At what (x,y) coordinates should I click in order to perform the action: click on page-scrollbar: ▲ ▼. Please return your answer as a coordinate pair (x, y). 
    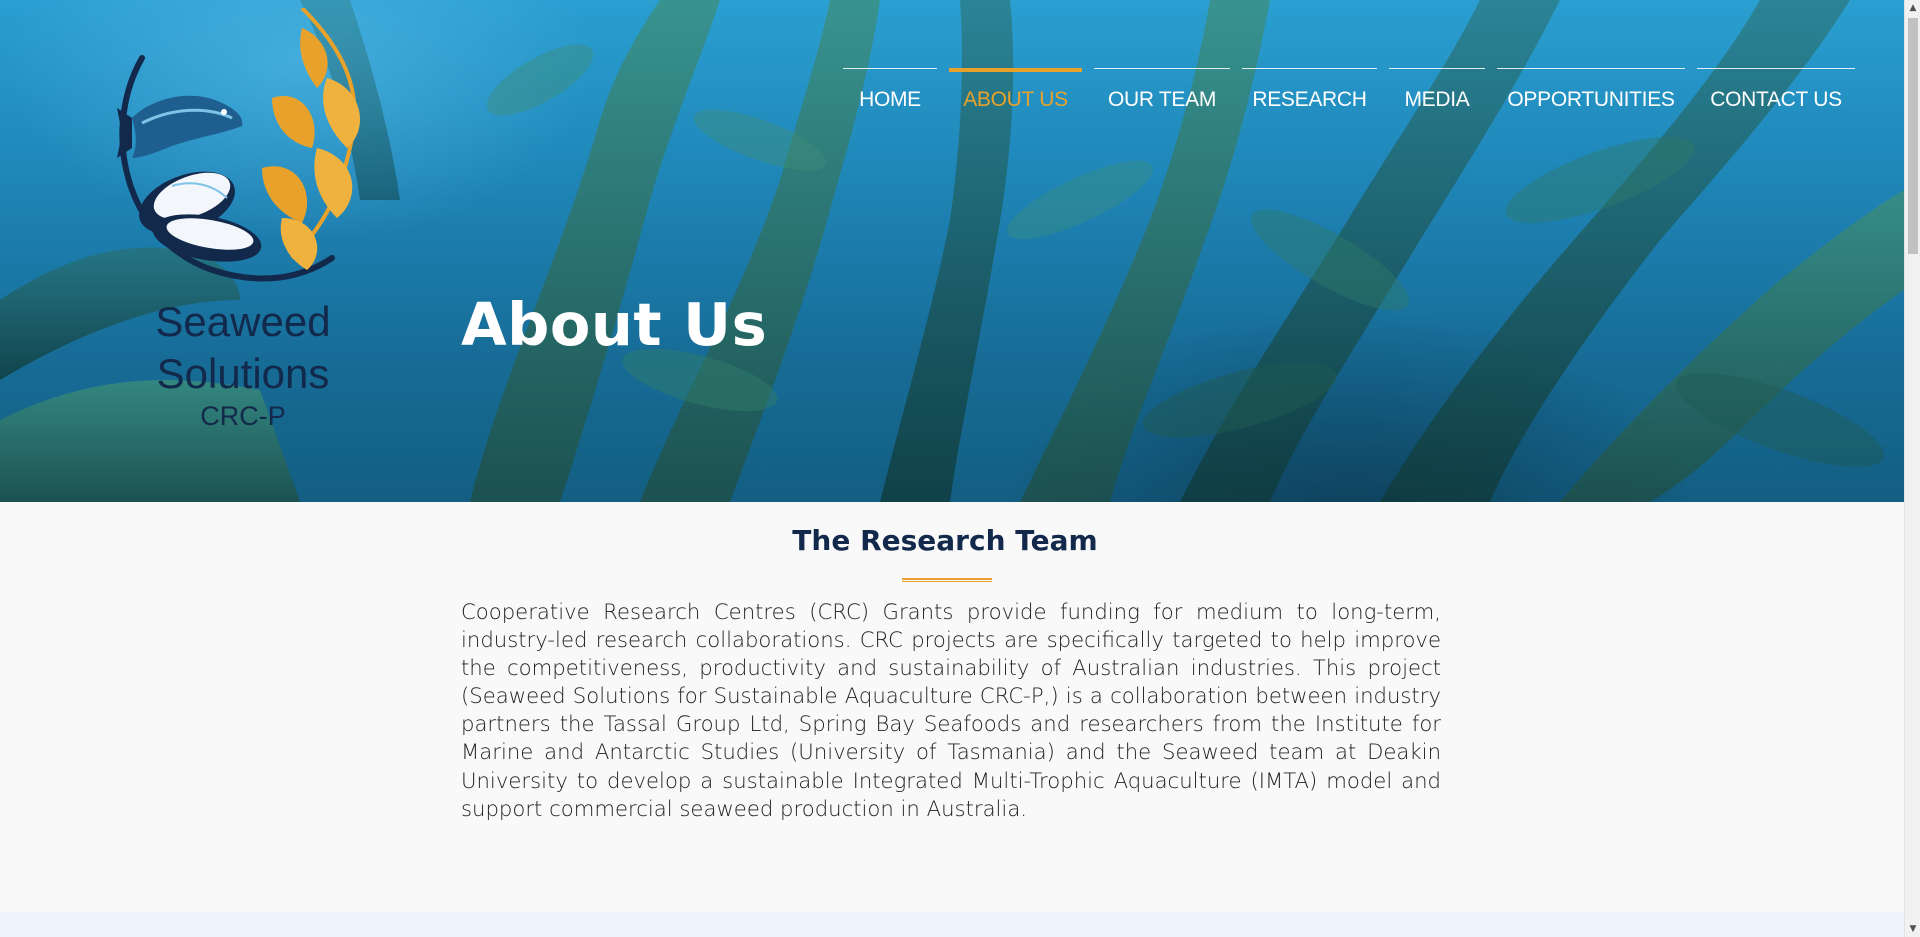
    Looking at the image, I should click on (1912, 468).